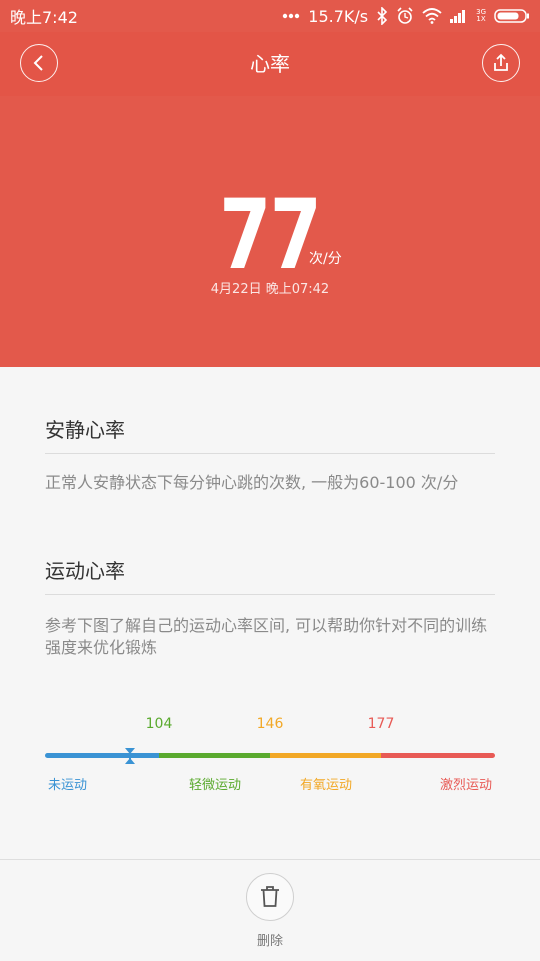 Image resolution: width=540 pixels, height=961 pixels. Describe the element at coordinates (130, 756) in the screenshot. I see `current-rate-marker-icon` at that location.